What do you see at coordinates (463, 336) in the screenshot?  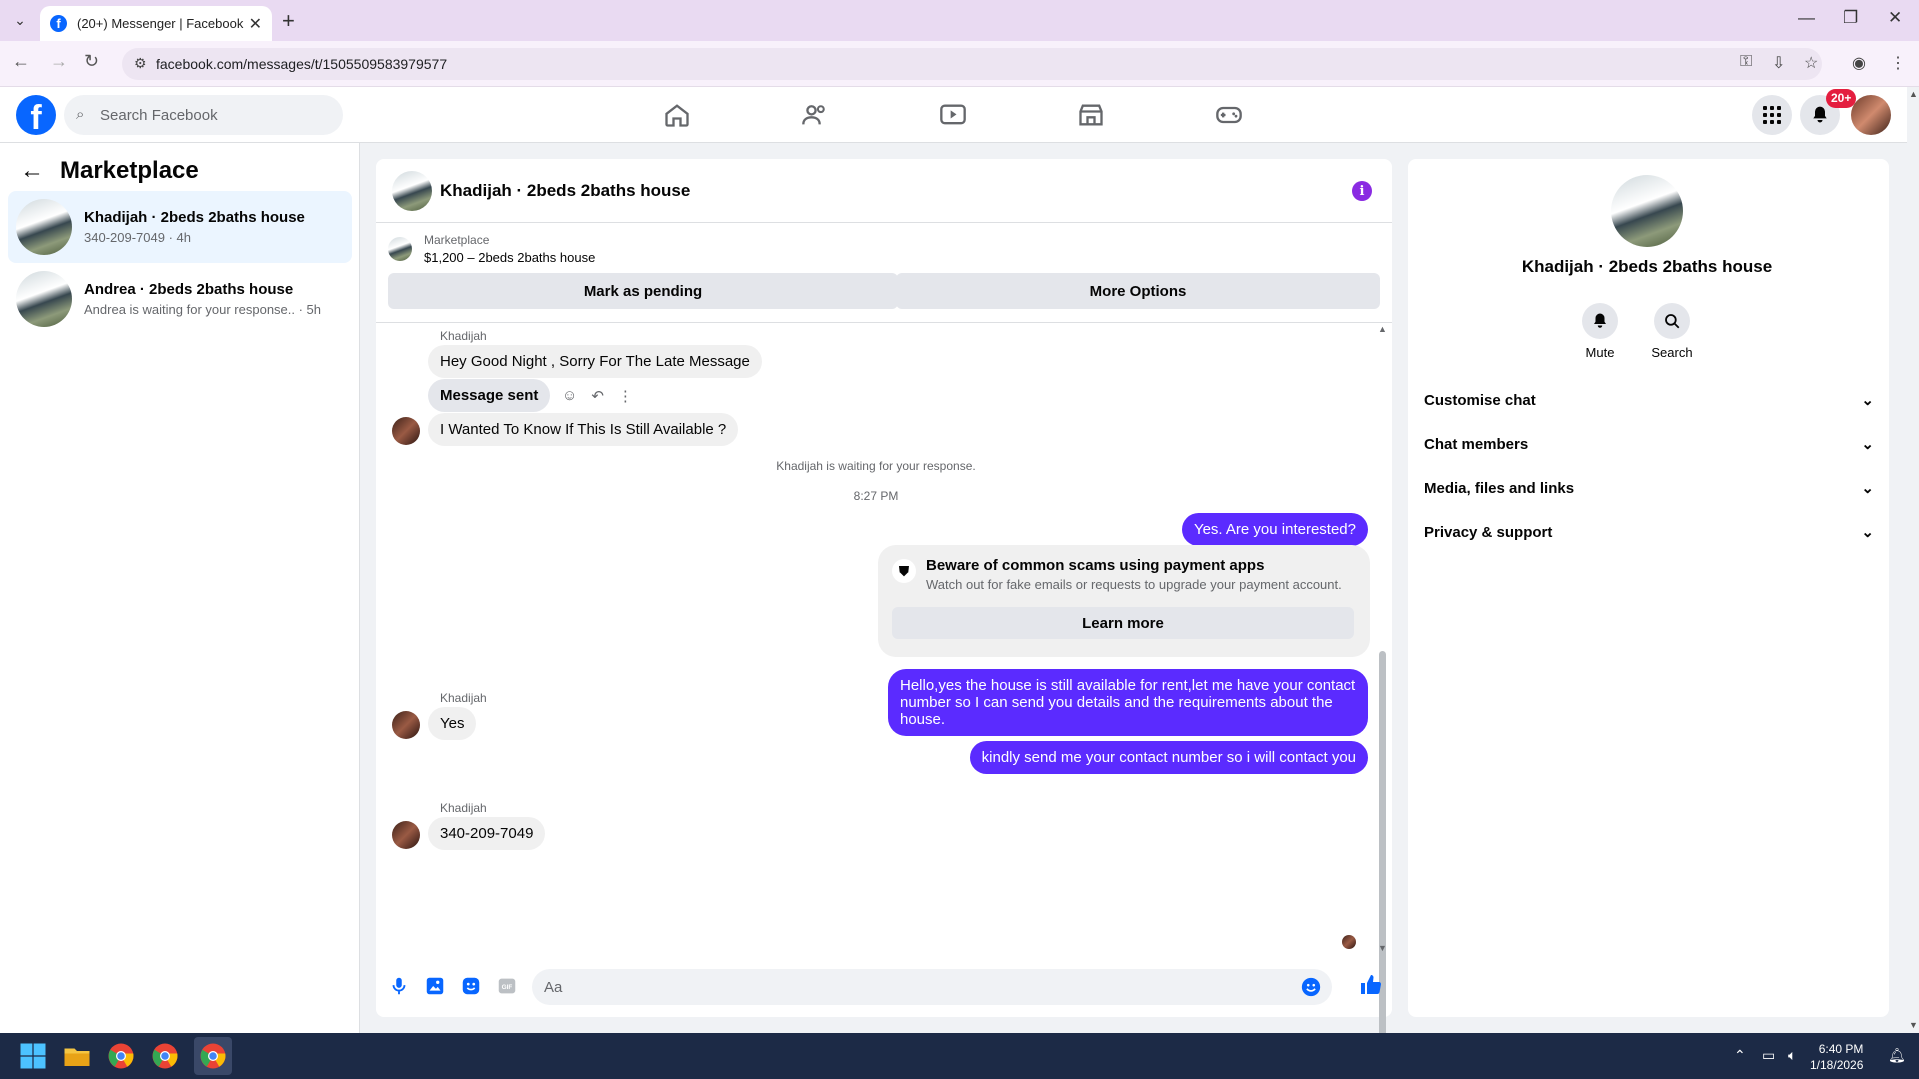 I see `sender-name: Khadijah` at bounding box center [463, 336].